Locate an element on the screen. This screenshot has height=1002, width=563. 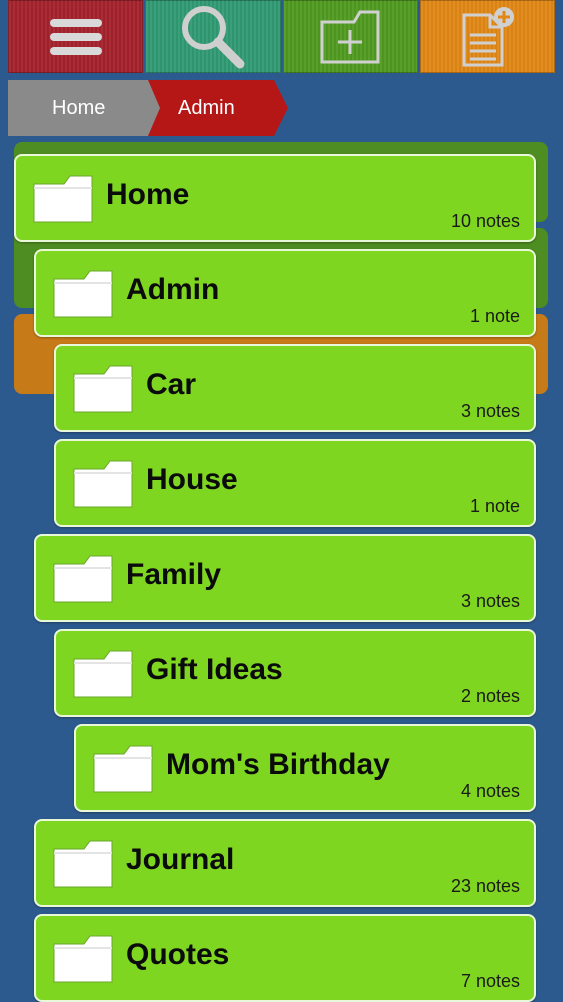
new-note-button is located at coordinates (487, 36).